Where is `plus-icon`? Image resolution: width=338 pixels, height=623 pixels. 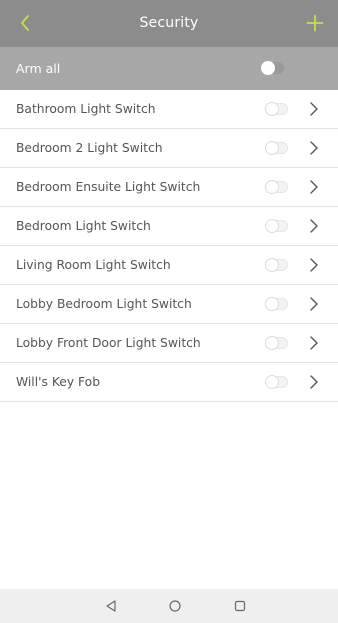 plus-icon is located at coordinates (315, 23).